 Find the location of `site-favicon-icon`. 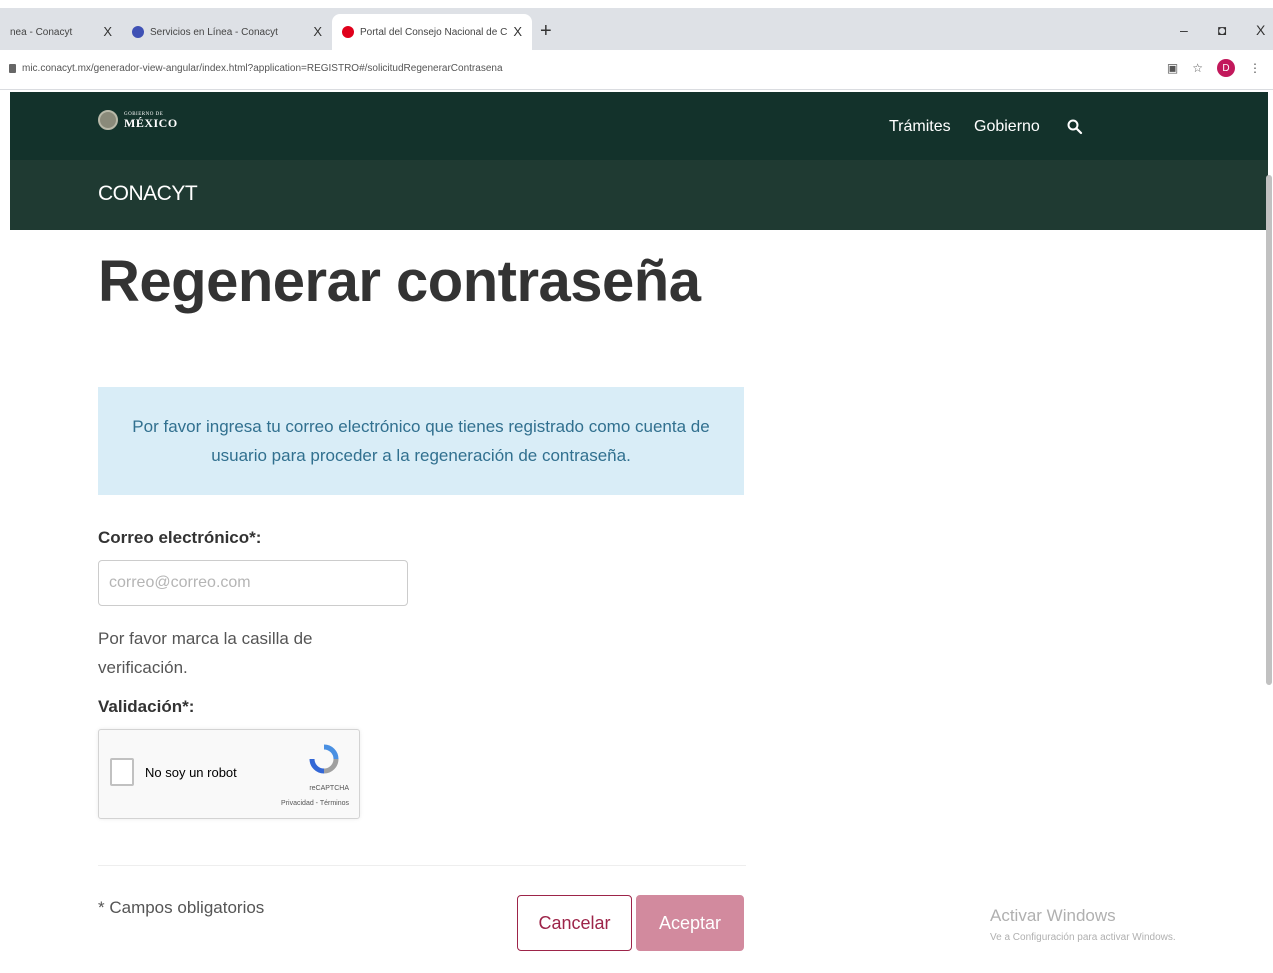

site-favicon-icon is located at coordinates (348, 32).